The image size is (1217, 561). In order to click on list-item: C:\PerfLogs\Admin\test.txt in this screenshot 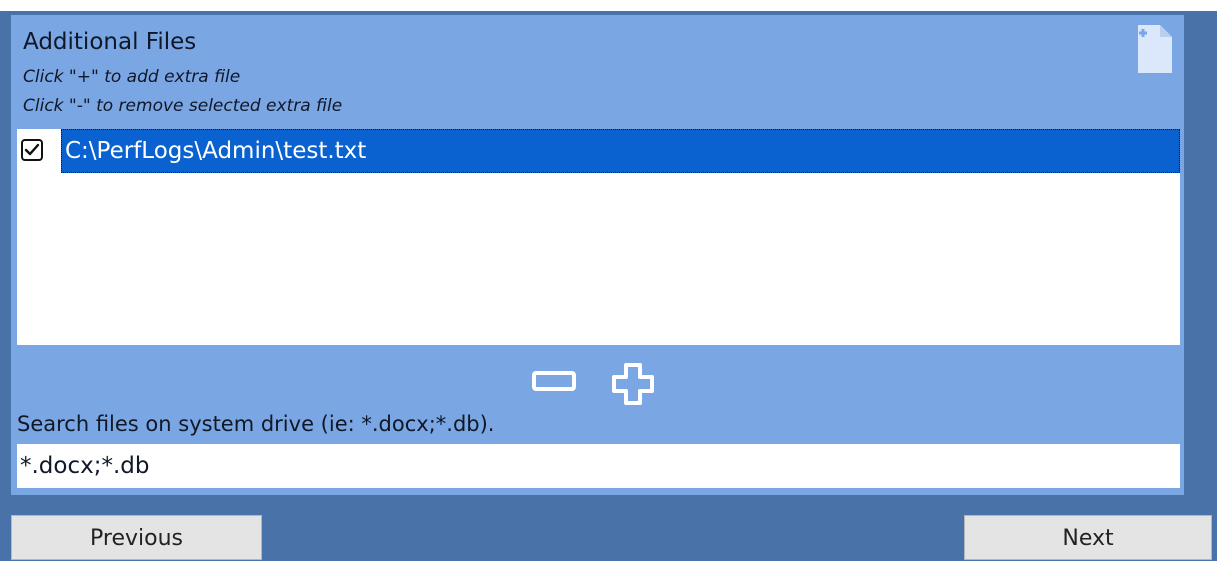, I will do `click(598, 151)`.